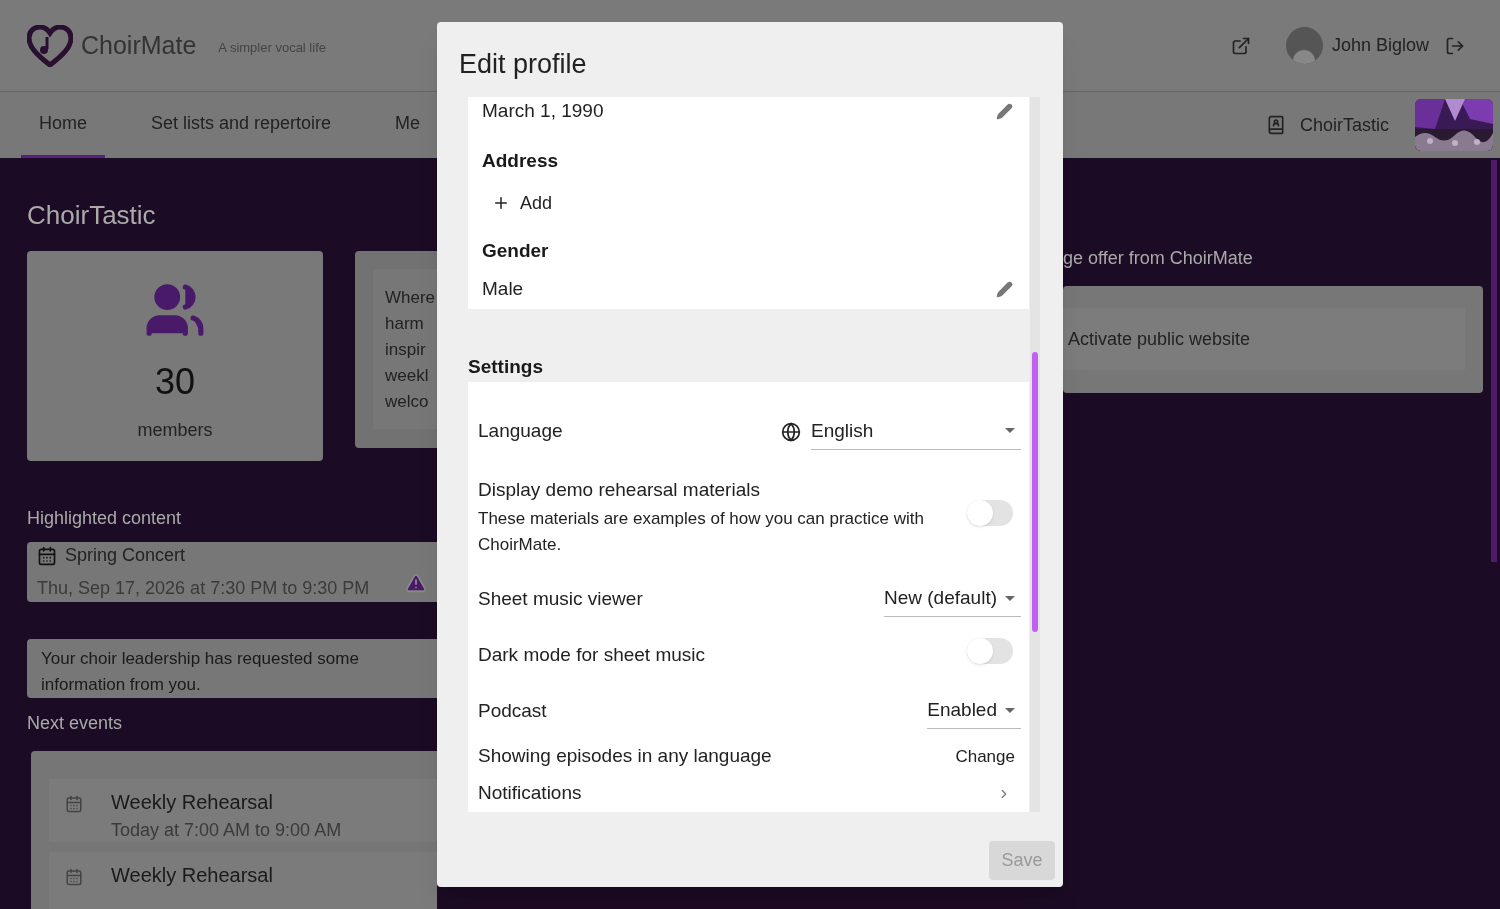  What do you see at coordinates (516, 250) in the screenshot?
I see `field-label: Gender` at bounding box center [516, 250].